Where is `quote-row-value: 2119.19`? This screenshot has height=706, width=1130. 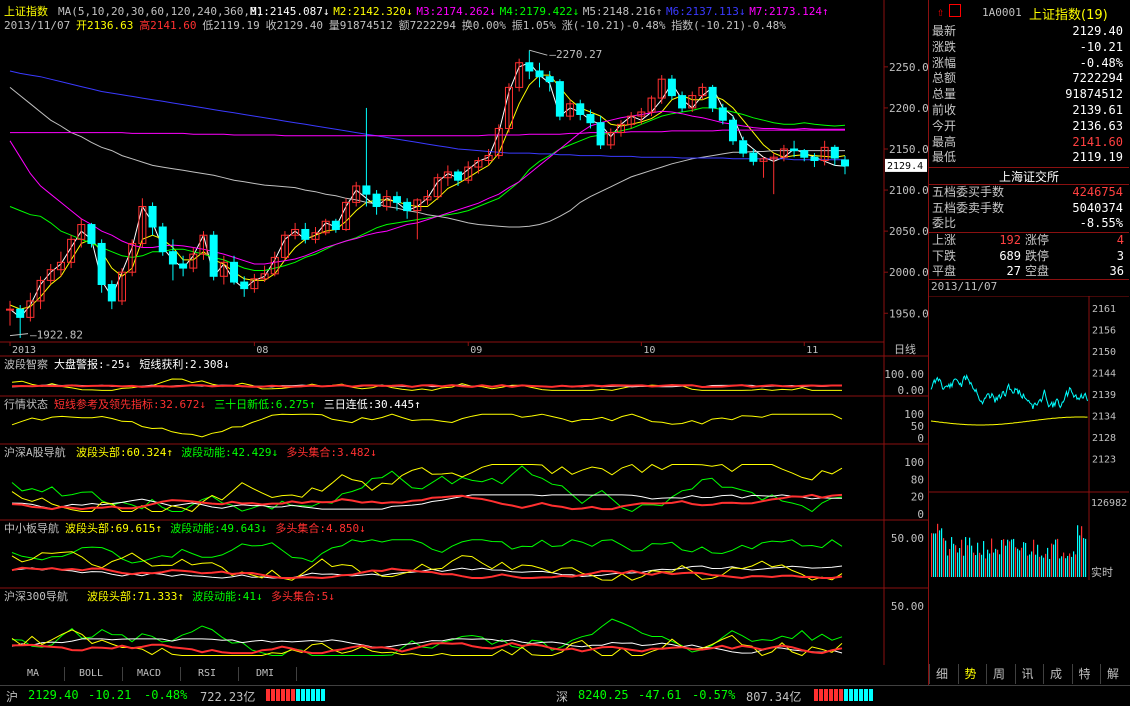 quote-row-value: 2119.19 is located at coordinates (1097, 157).